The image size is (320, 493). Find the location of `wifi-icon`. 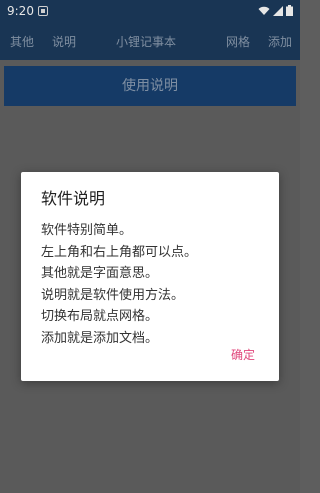

wifi-icon is located at coordinates (264, 10).